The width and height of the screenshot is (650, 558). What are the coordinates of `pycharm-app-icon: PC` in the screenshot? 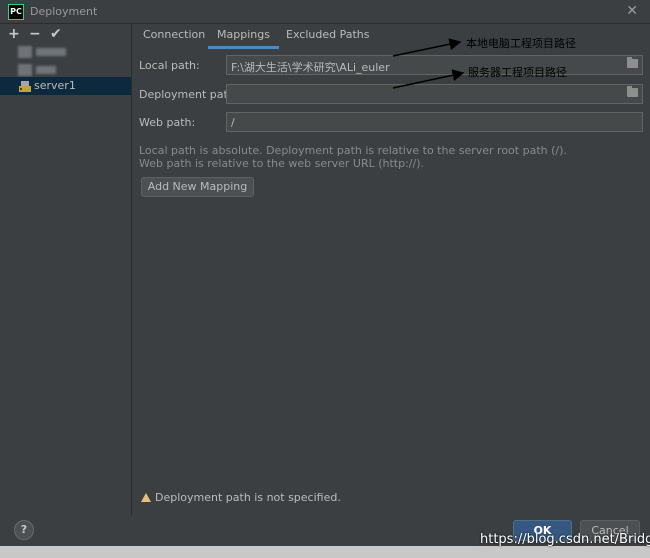 It's located at (16, 12).